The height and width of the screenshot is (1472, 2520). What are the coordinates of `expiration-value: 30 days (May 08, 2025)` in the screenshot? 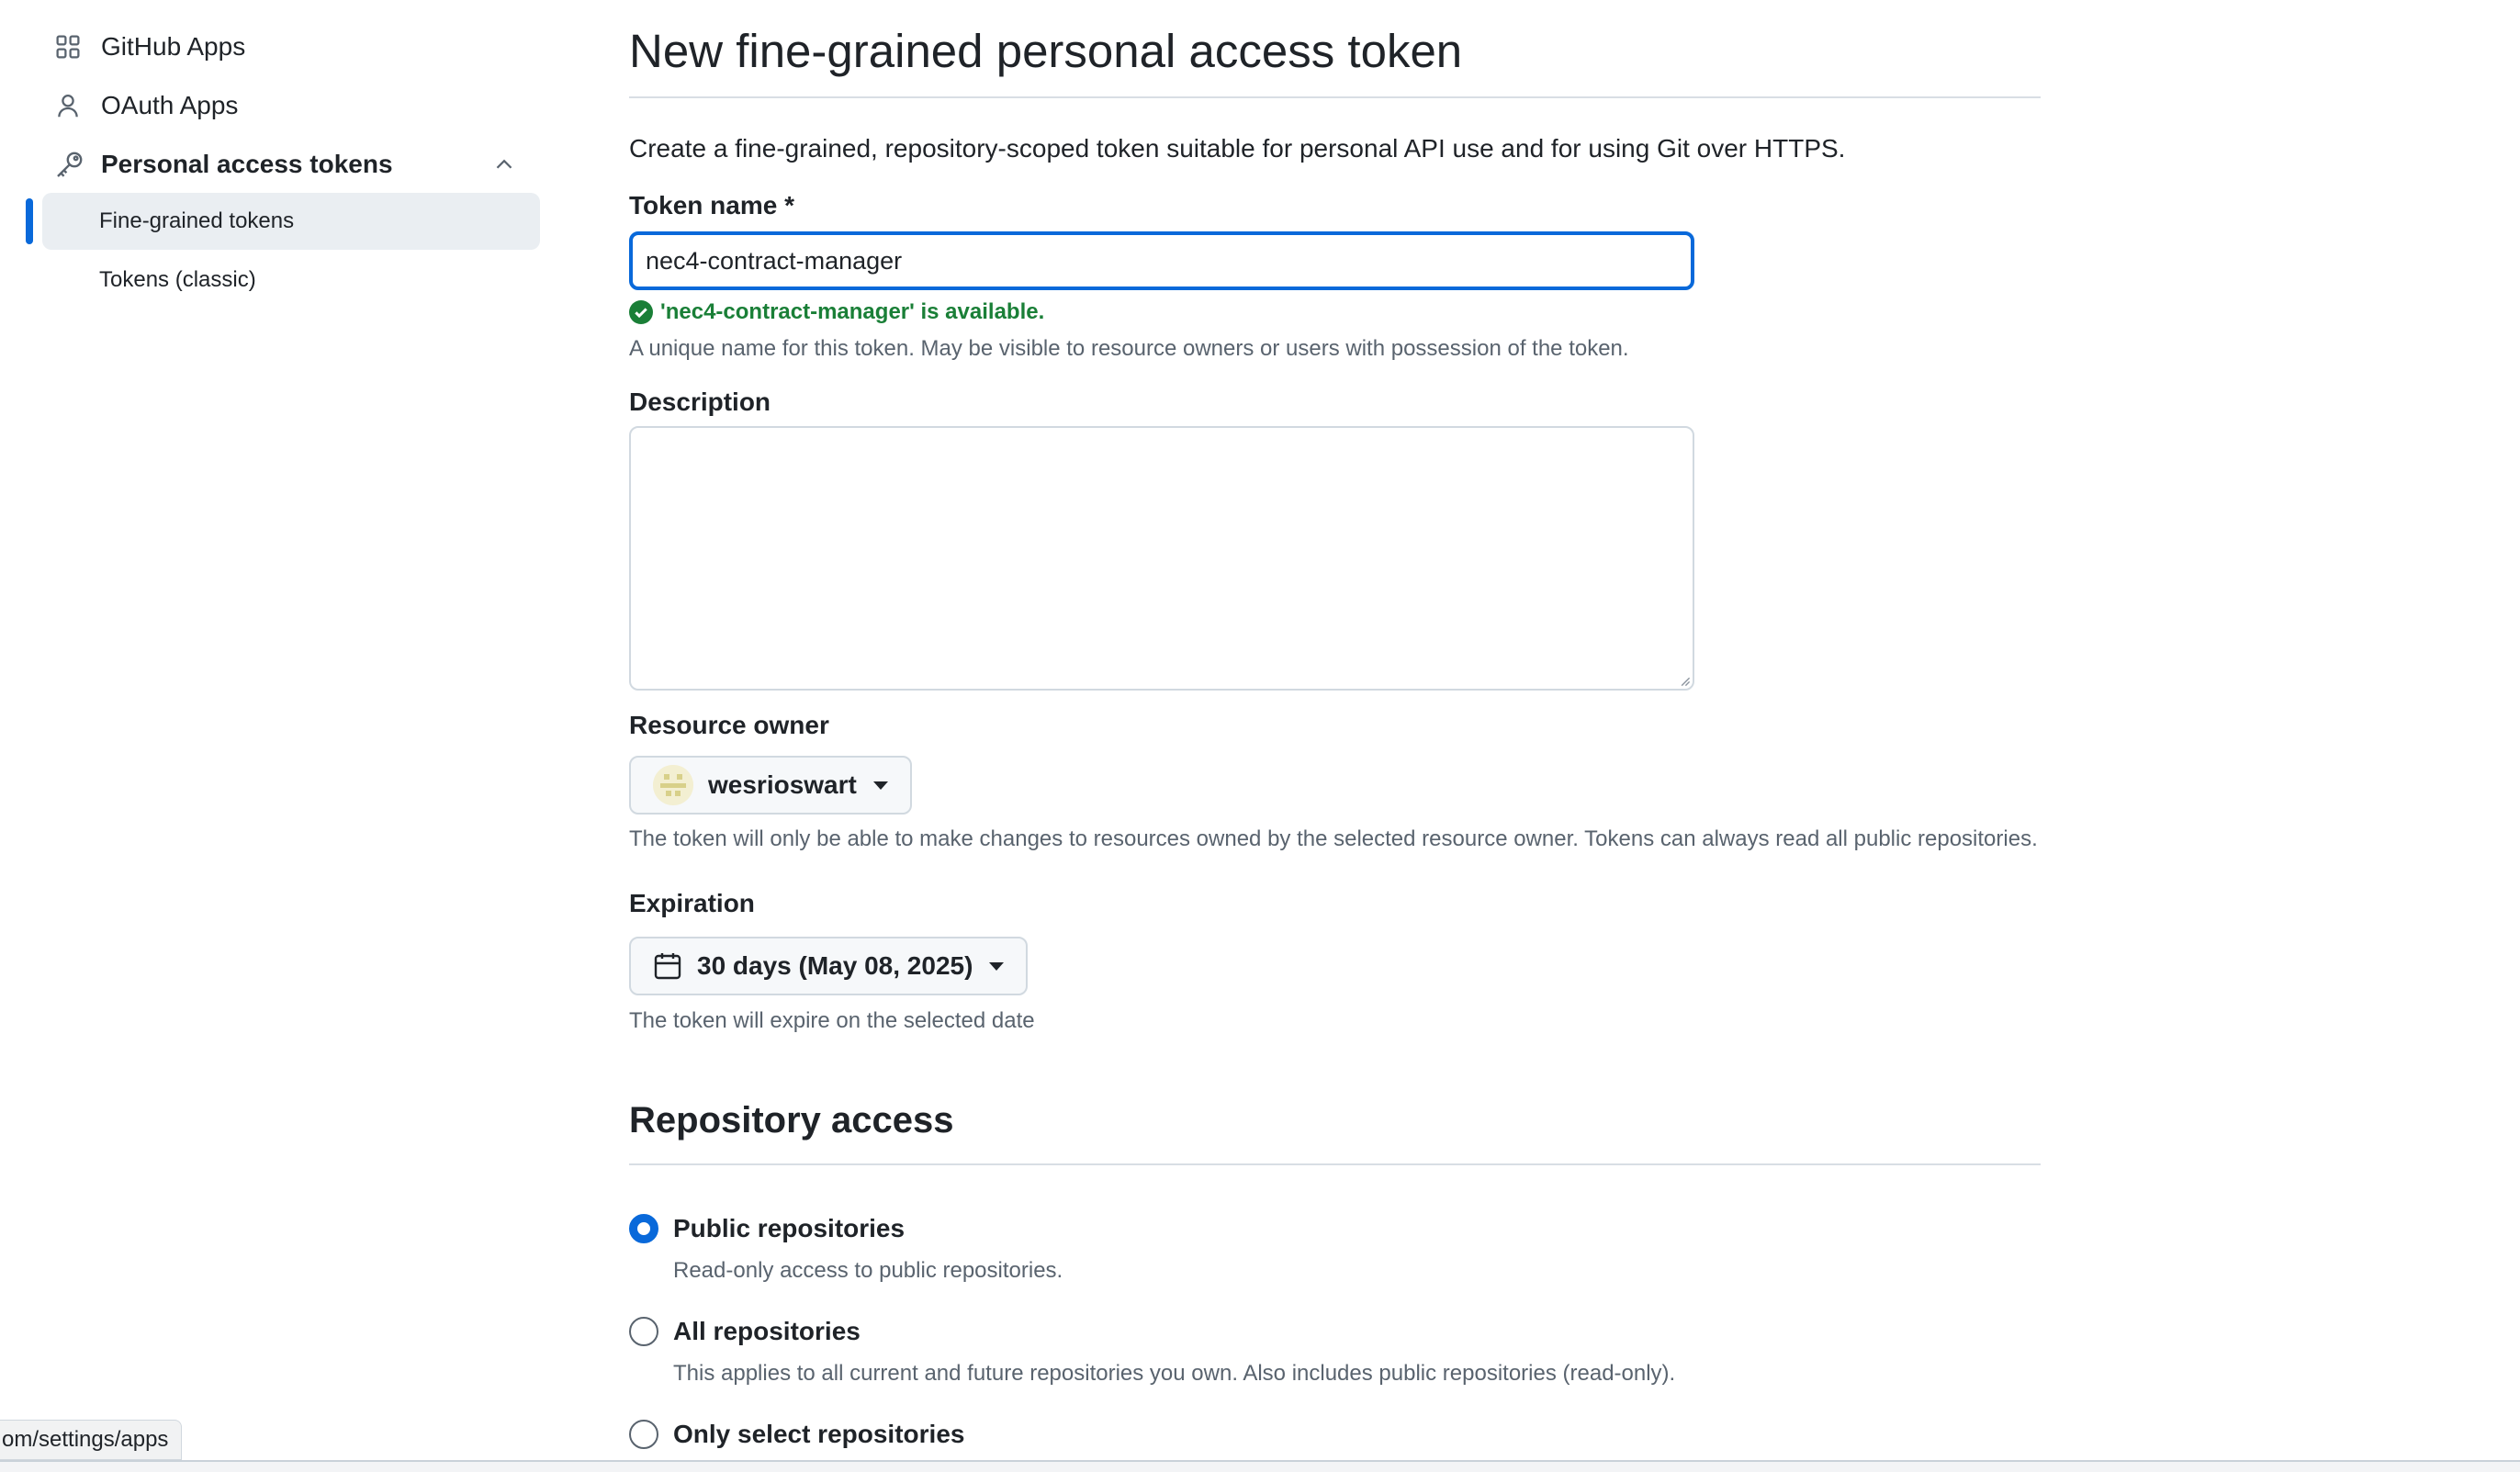 It's located at (835, 965).